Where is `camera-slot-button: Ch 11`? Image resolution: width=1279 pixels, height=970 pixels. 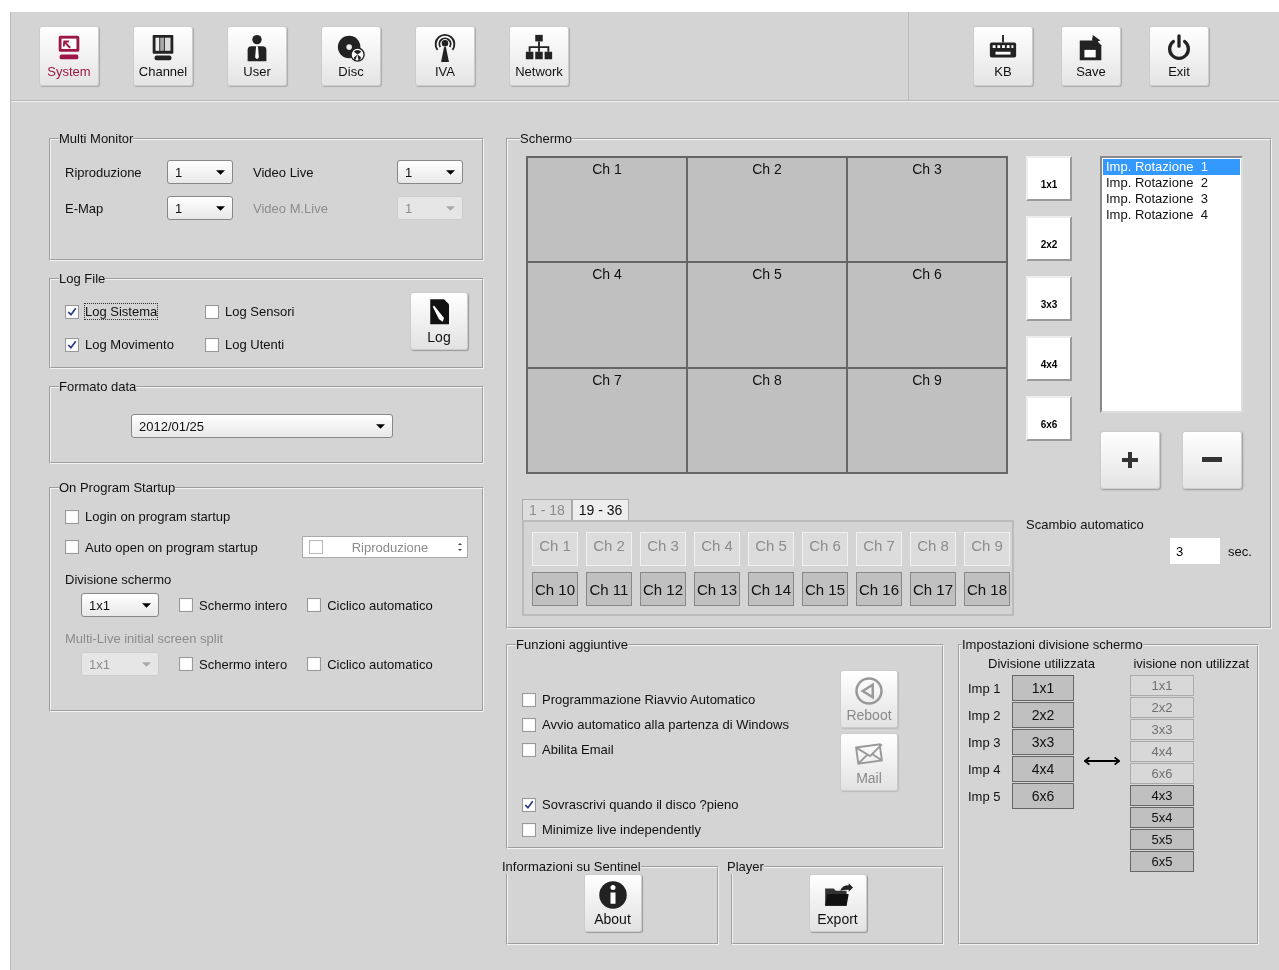 camera-slot-button: Ch 11 is located at coordinates (609, 589).